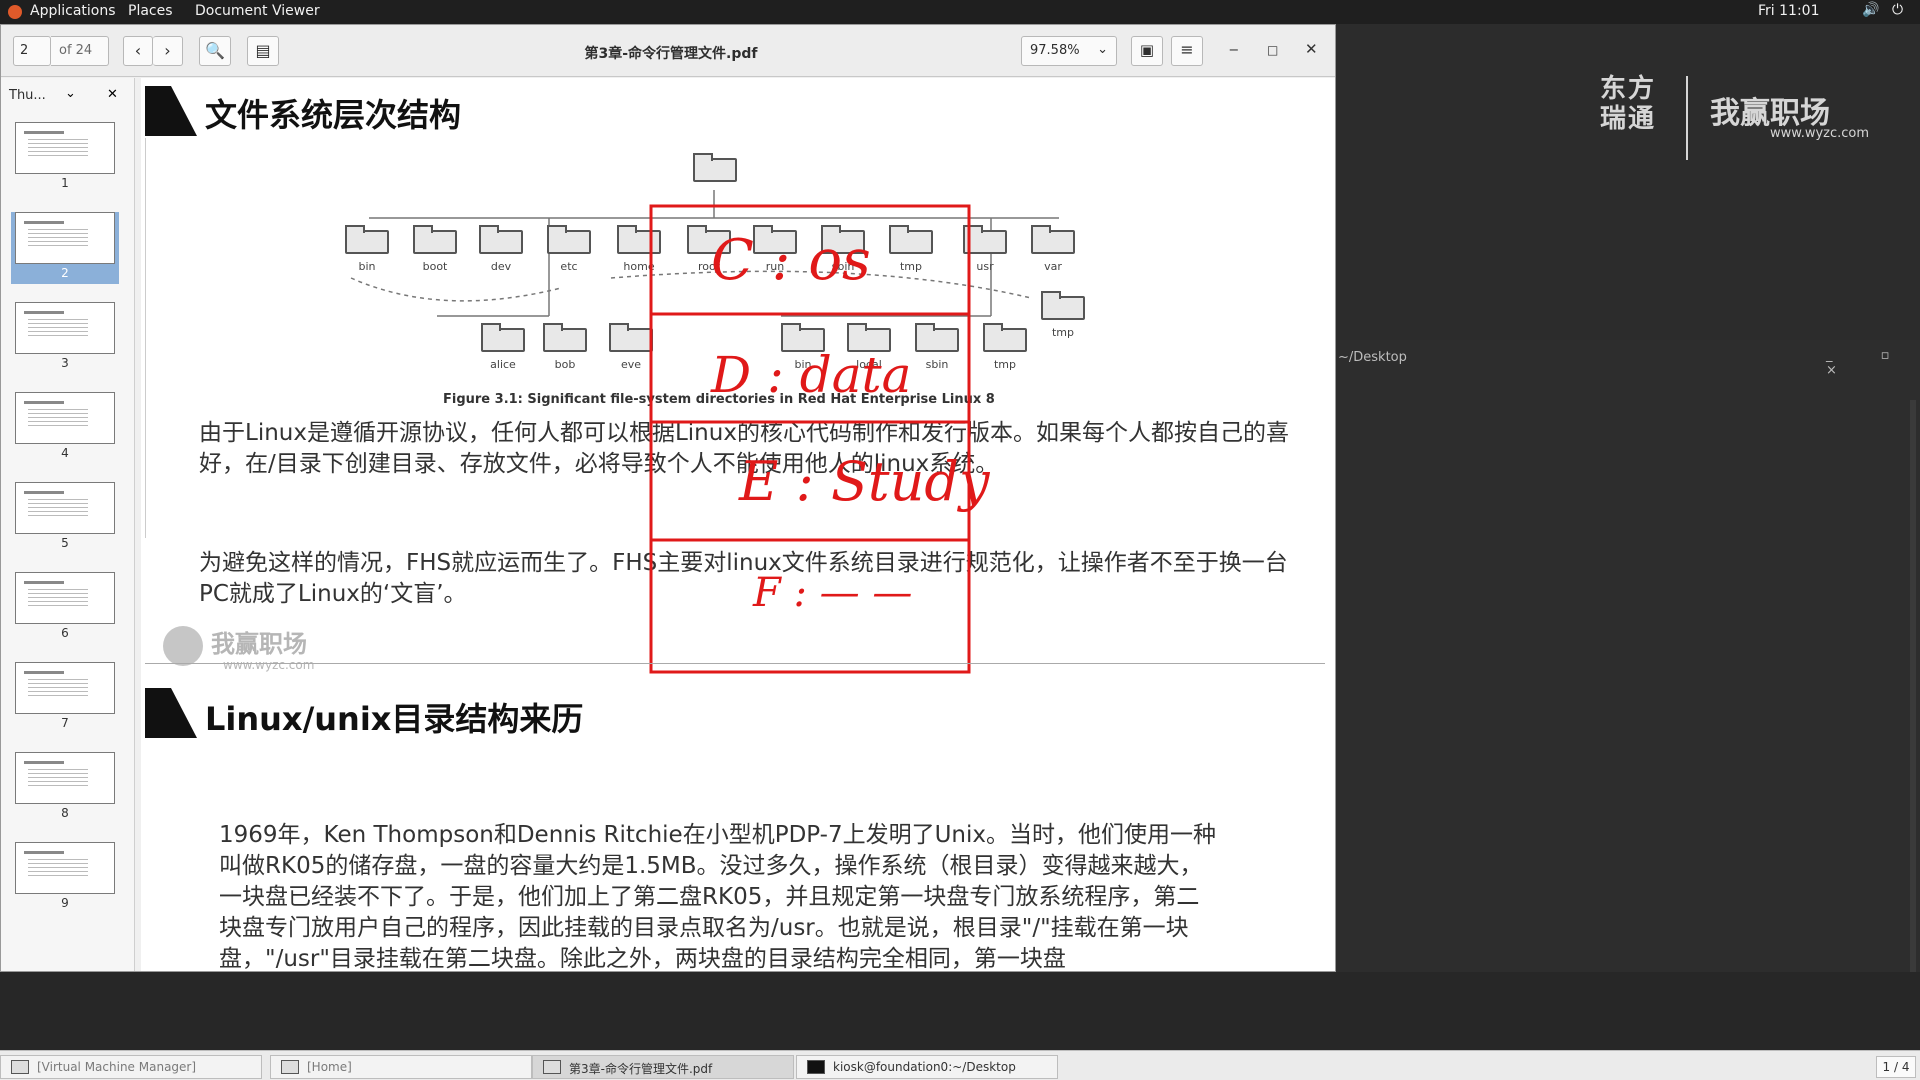 The height and width of the screenshot is (1080, 1920). Describe the element at coordinates (1870, 10) in the screenshot. I see `volume-icon: 🔊` at that location.